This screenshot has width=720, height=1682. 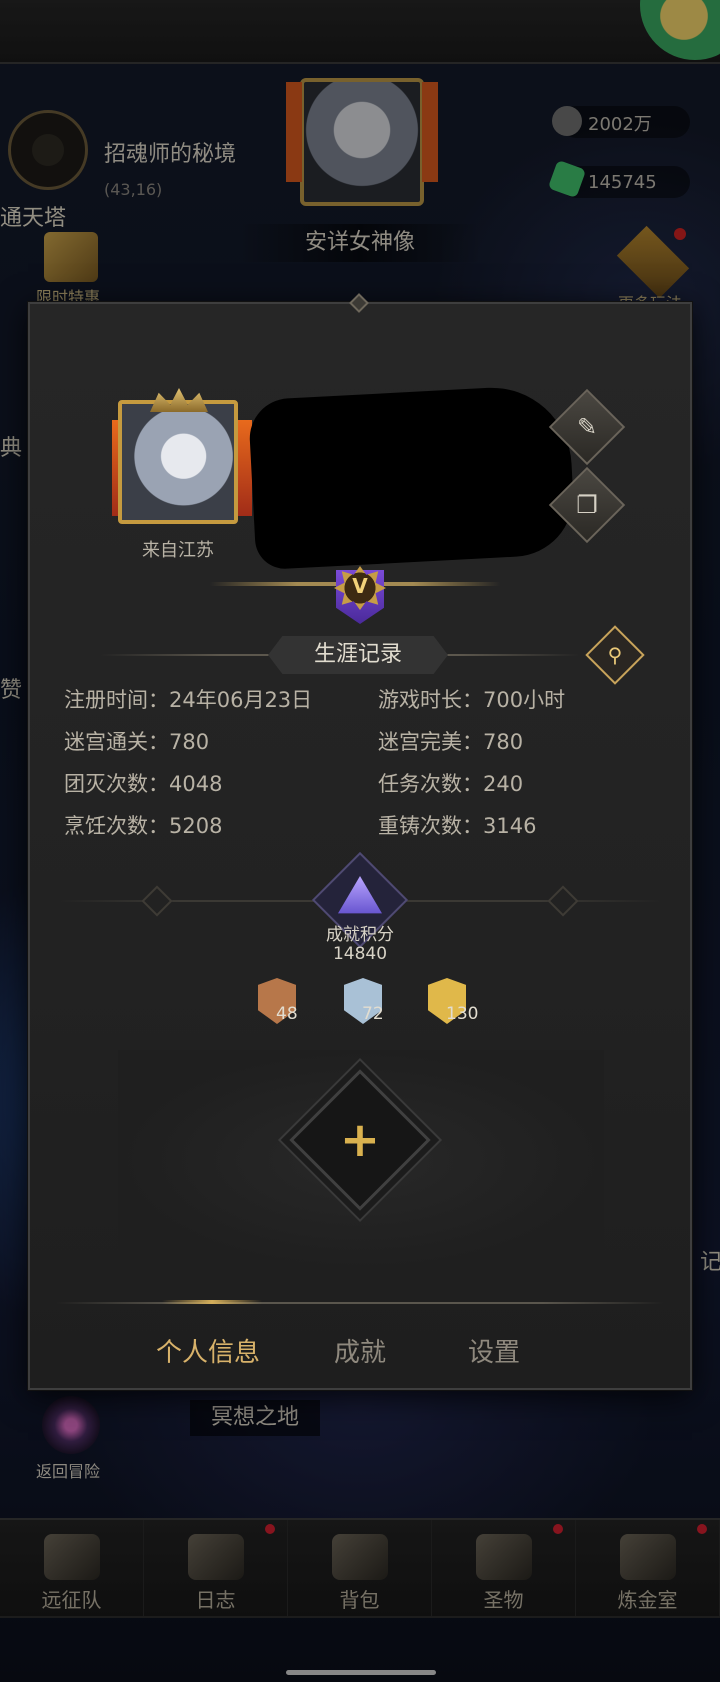 What do you see at coordinates (360, 954) in the screenshot?
I see `achievement-score-value: 14840` at bounding box center [360, 954].